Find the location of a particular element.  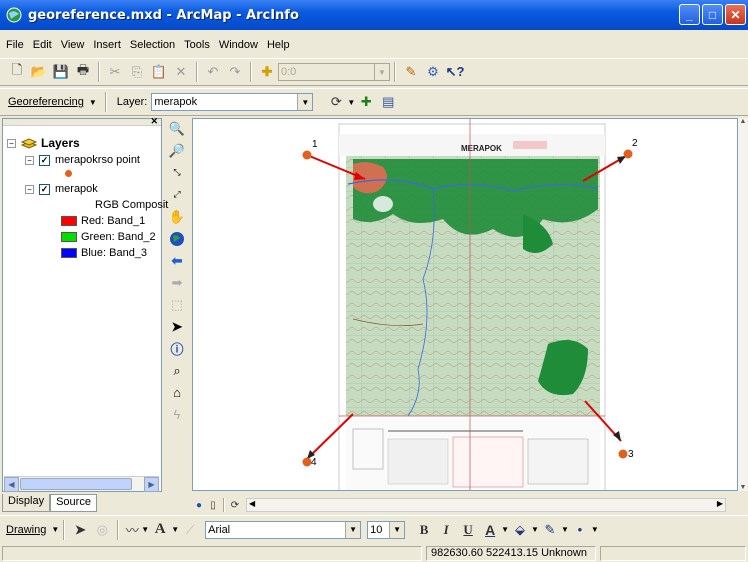

redo-icon: ↷ is located at coordinates (235, 72).